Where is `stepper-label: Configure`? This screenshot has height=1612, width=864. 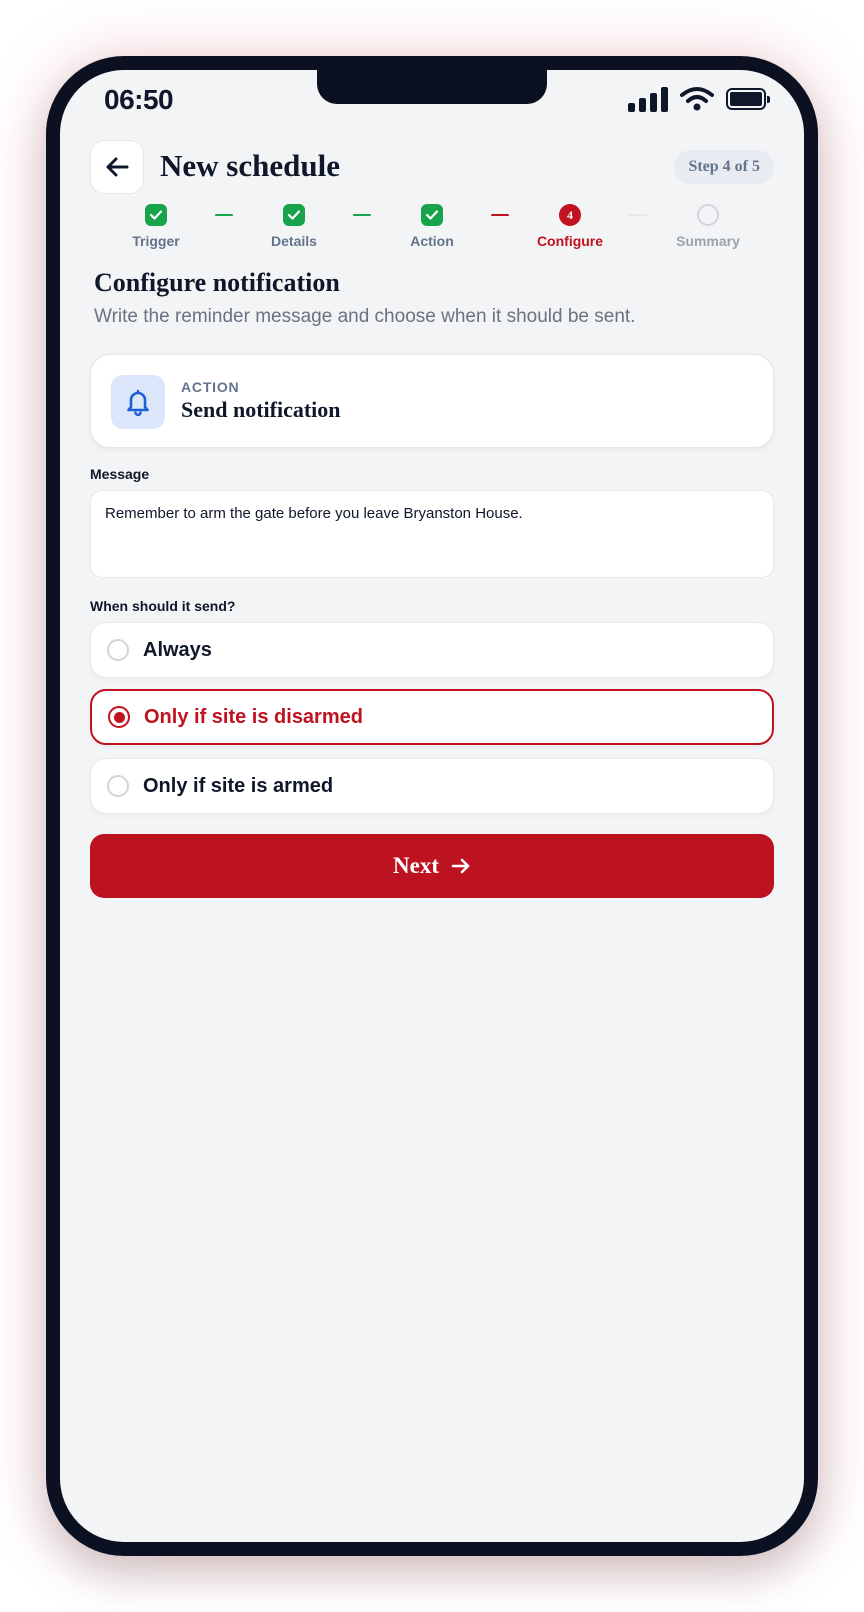 stepper-label: Configure is located at coordinates (570, 241).